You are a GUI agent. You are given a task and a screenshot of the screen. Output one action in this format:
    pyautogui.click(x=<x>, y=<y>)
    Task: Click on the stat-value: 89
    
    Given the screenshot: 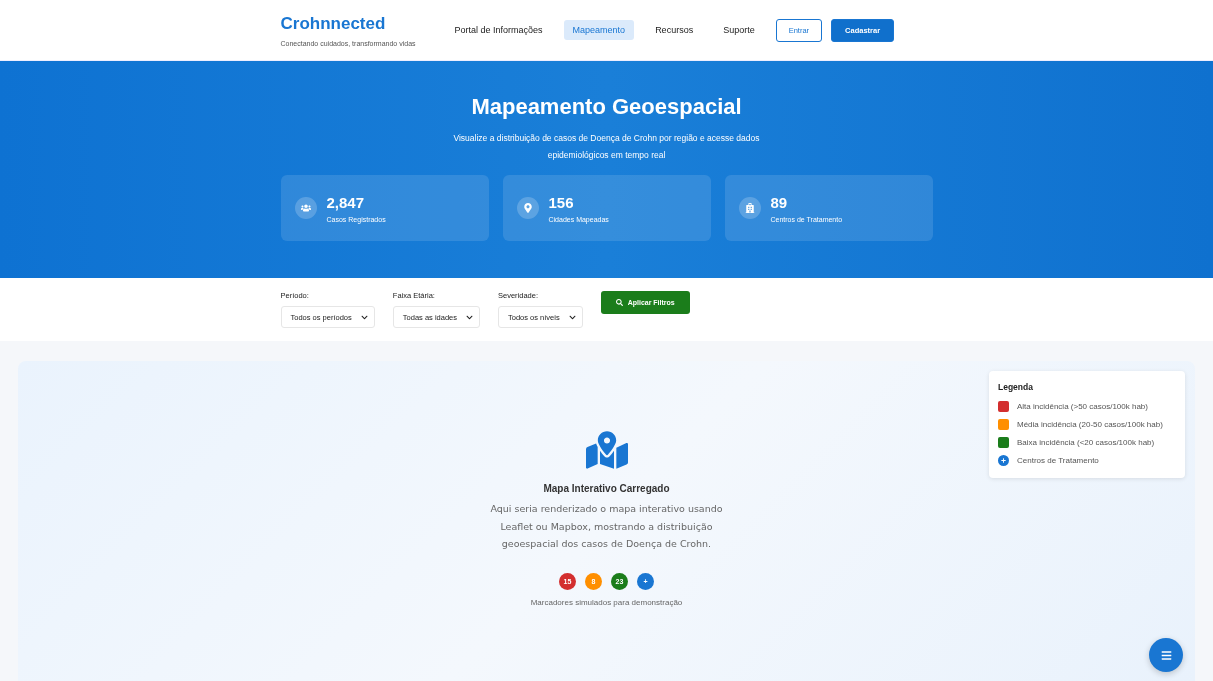 What is the action you would take?
    pyautogui.click(x=779, y=202)
    